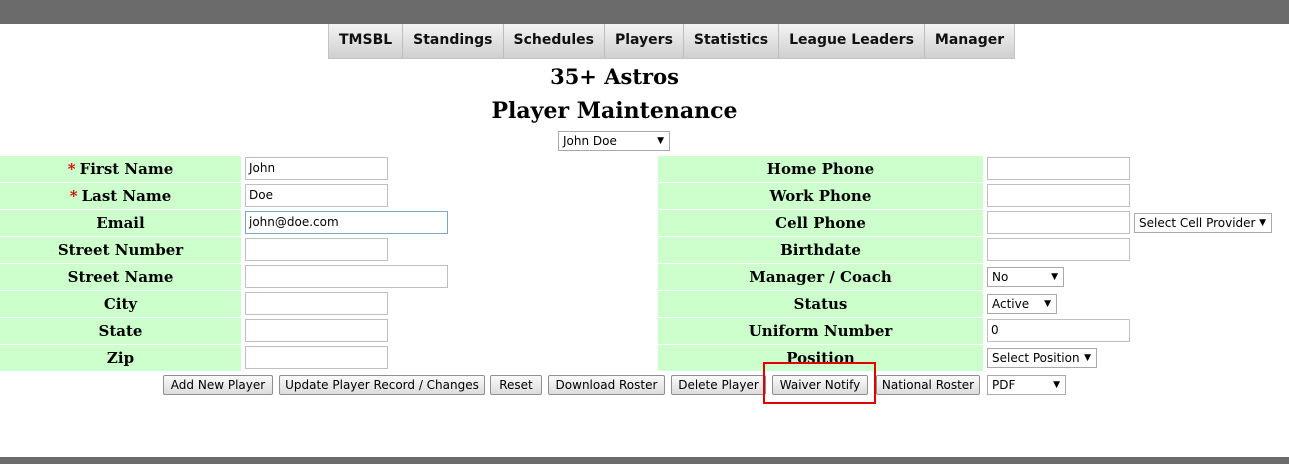 This screenshot has height=464, width=1289. What do you see at coordinates (316, 249) in the screenshot?
I see `street-number-field` at bounding box center [316, 249].